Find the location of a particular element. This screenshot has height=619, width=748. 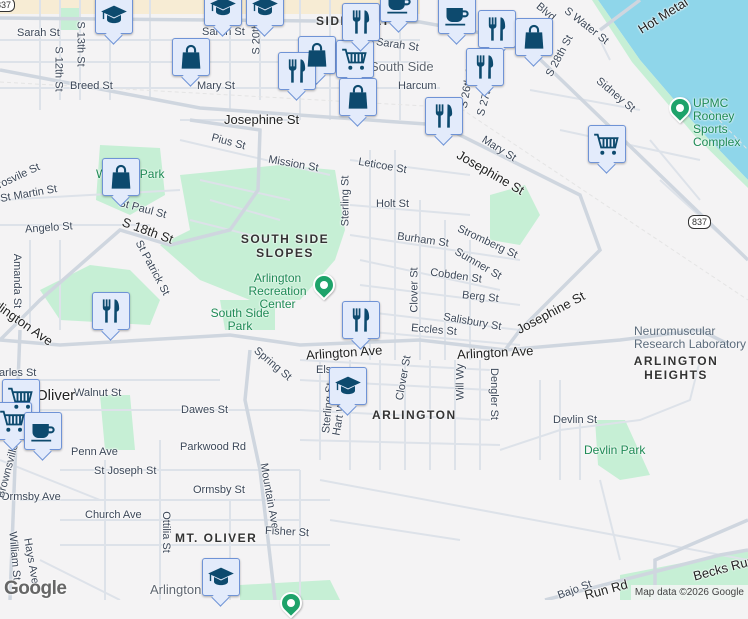

google-logo: Google is located at coordinates (35, 588).